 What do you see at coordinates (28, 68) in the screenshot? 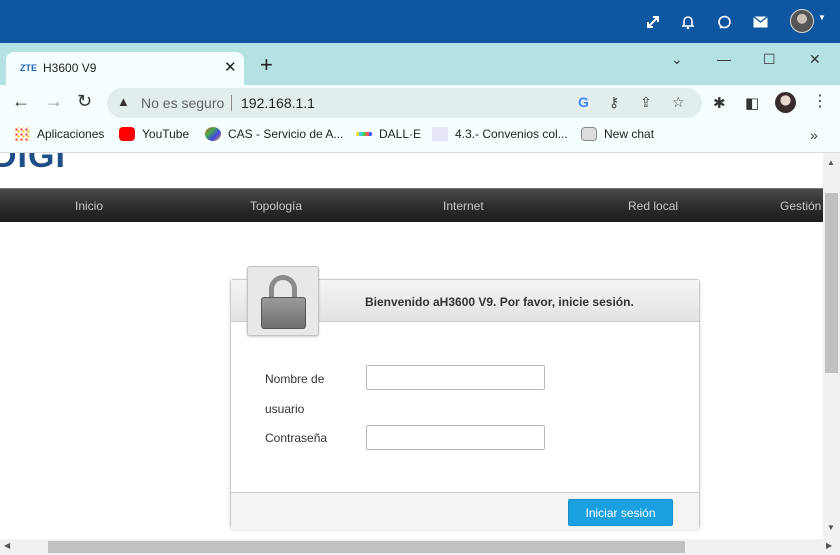
I see `zte-favicon-icon: ZTE` at bounding box center [28, 68].